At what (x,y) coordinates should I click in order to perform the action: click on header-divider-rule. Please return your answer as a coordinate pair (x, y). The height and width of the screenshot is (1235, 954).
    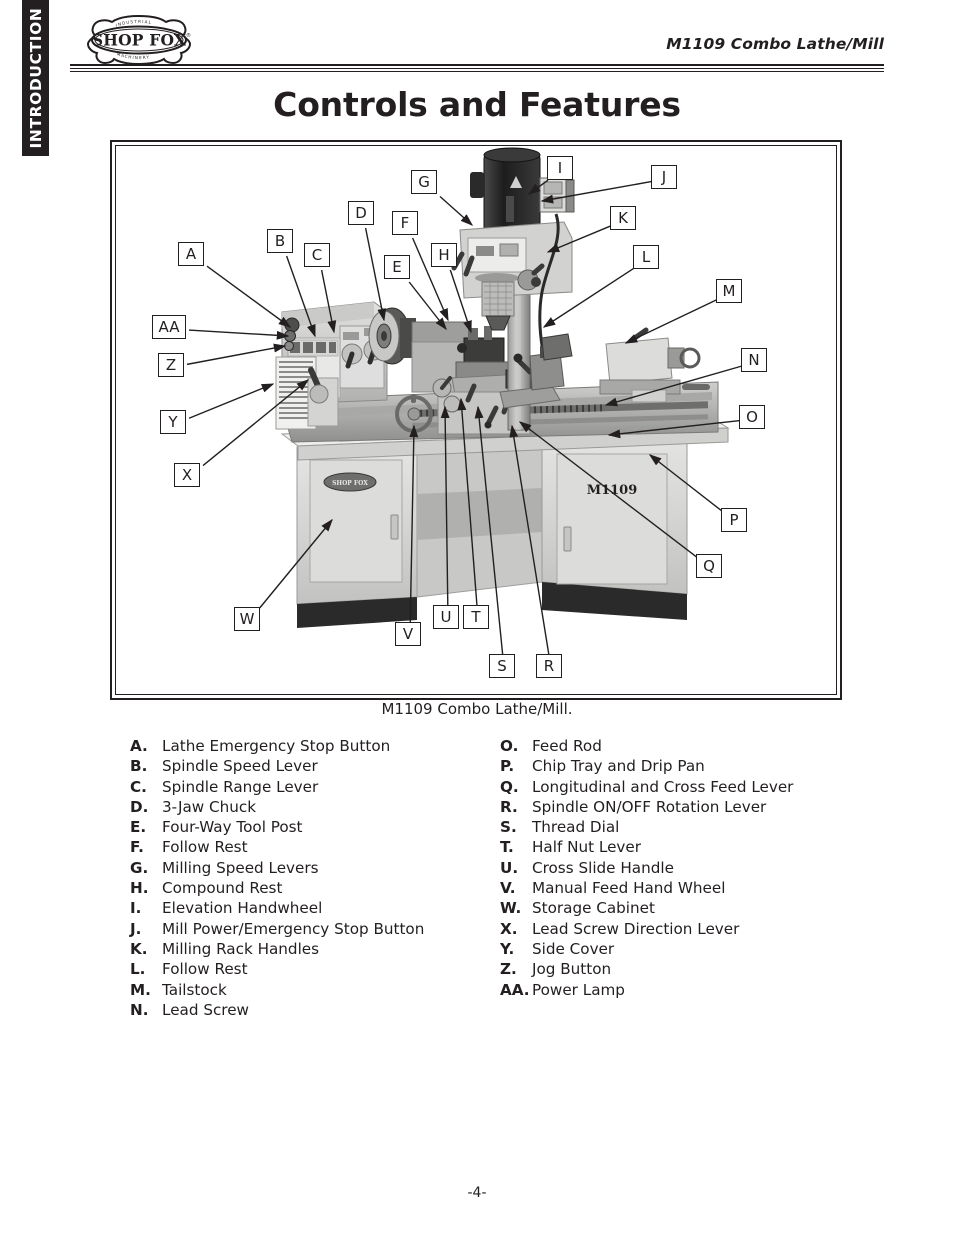
    Looking at the image, I should click on (477, 68).